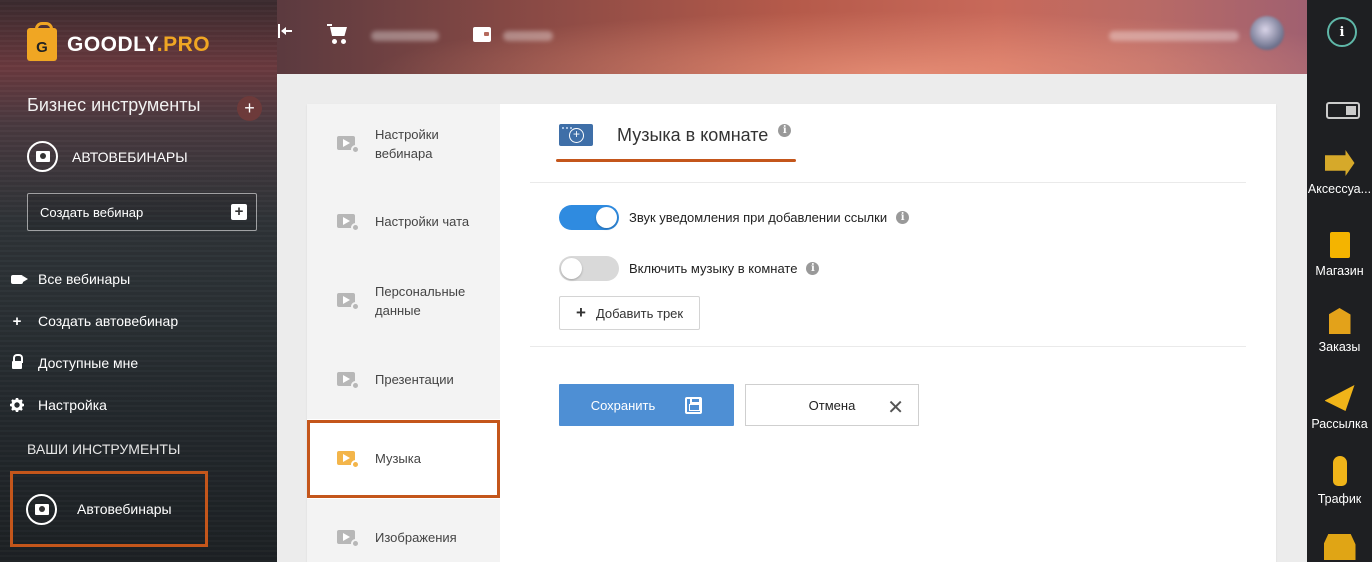 This screenshot has width=1372, height=562. I want to click on sidebar-item-label: Настройка, so click(72, 405).